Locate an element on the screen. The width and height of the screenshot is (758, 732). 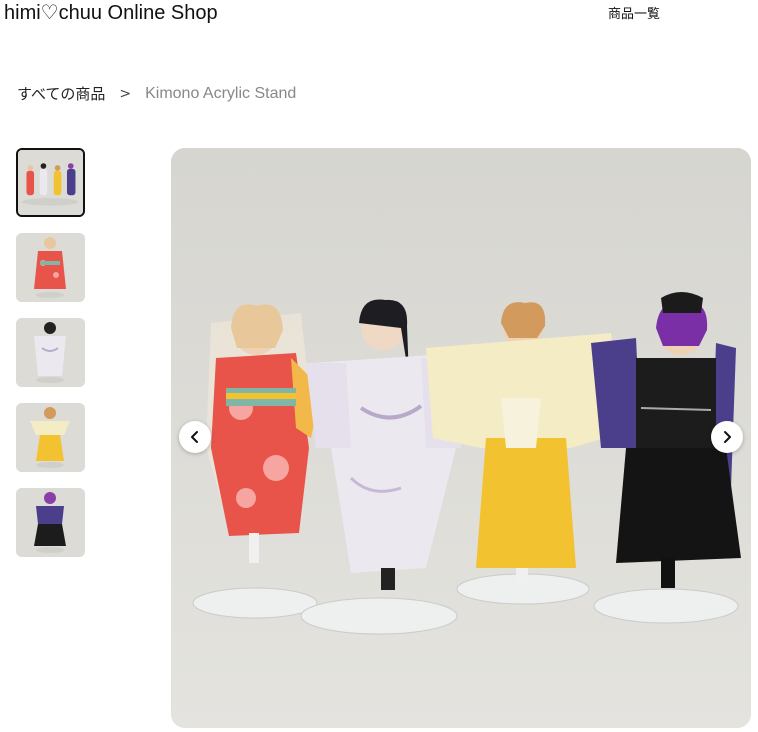
shop-title: himi♡chuu Online Shop is located at coordinates (111, 12).